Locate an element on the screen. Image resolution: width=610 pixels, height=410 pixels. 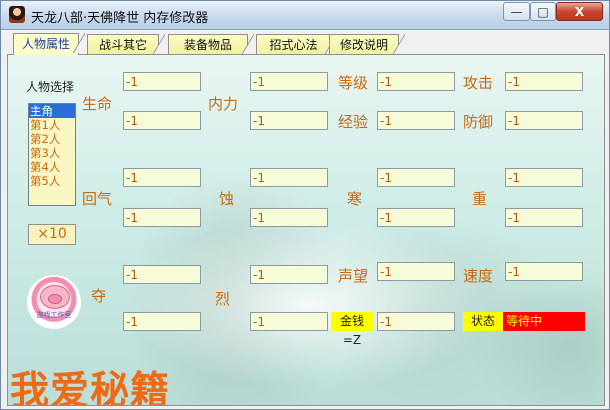
tab-equipment-items: 装备物品 is located at coordinates (211, 44).